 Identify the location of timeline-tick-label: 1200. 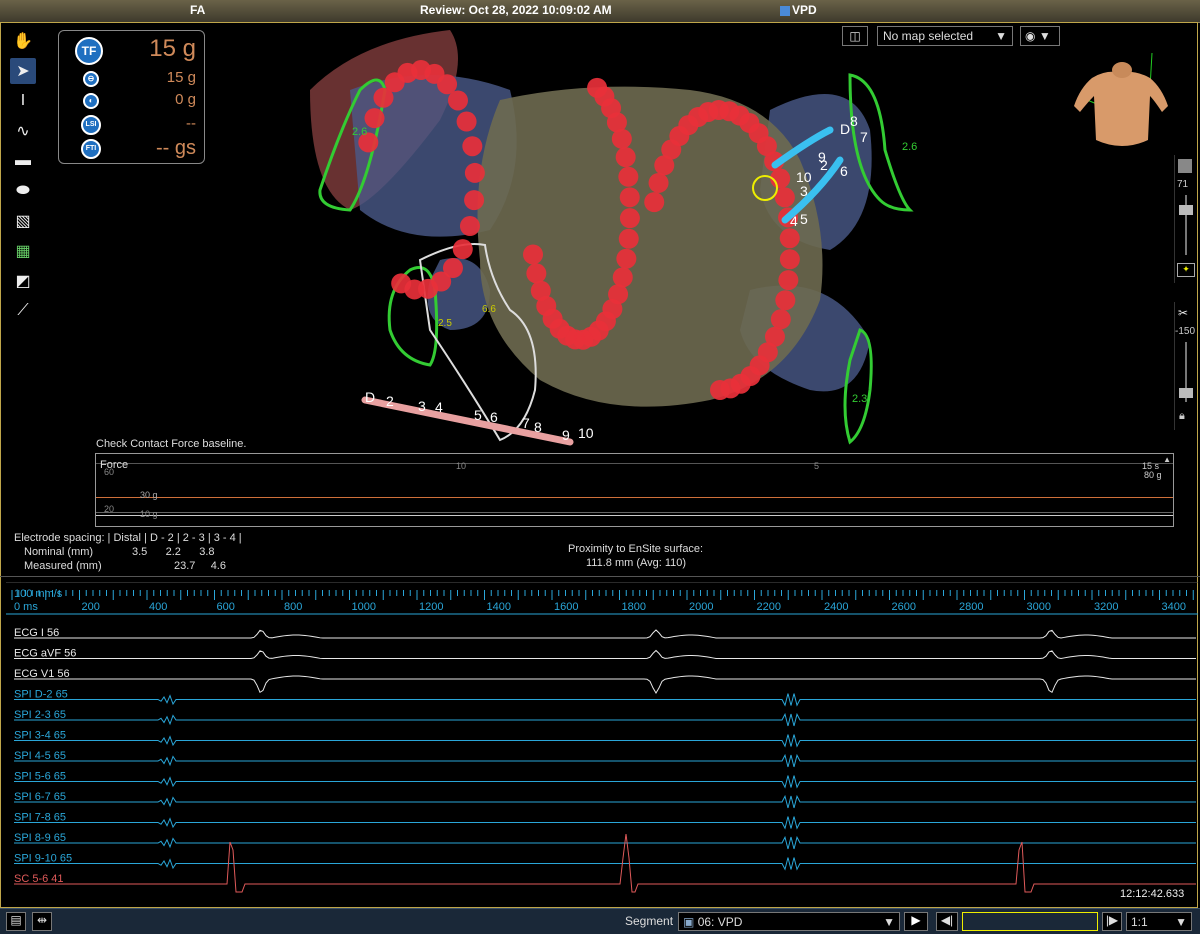
(431, 607).